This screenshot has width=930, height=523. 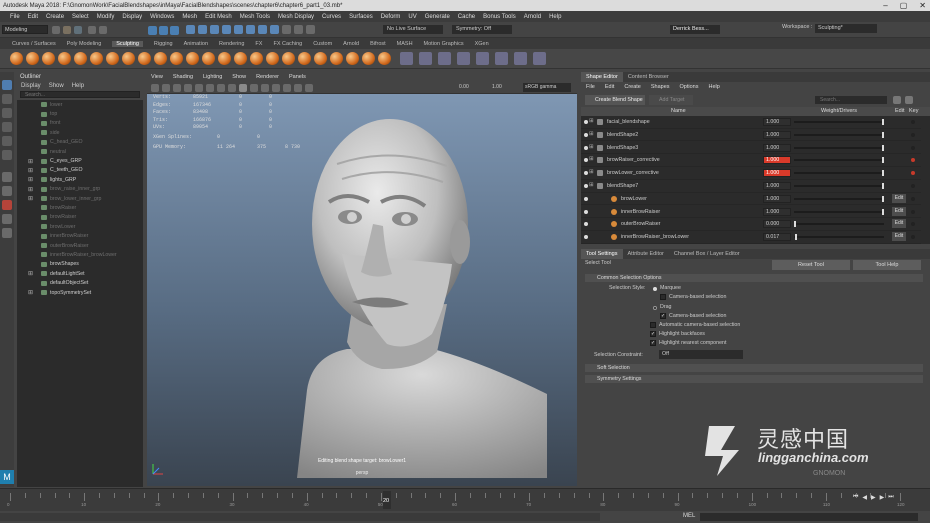 I want to click on layout-graph-icon, so click(x=7, y=219).